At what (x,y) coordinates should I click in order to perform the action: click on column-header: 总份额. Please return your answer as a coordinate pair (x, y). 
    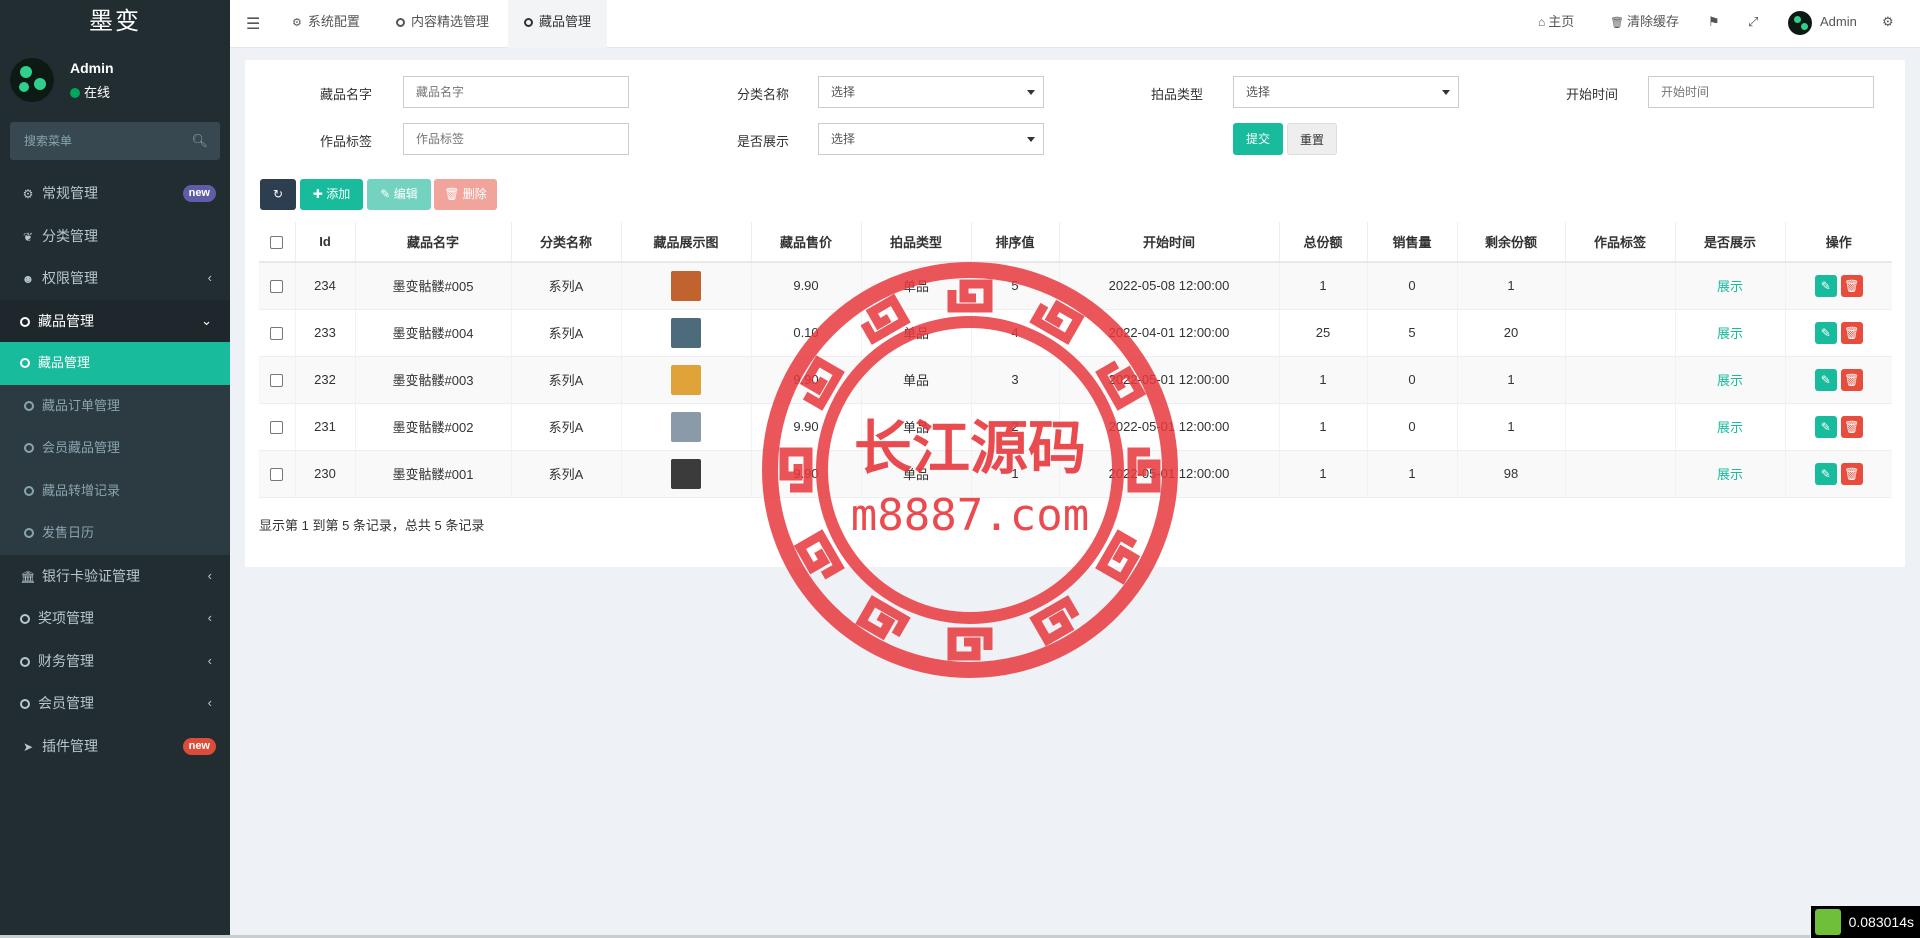
    Looking at the image, I should click on (1323, 242).